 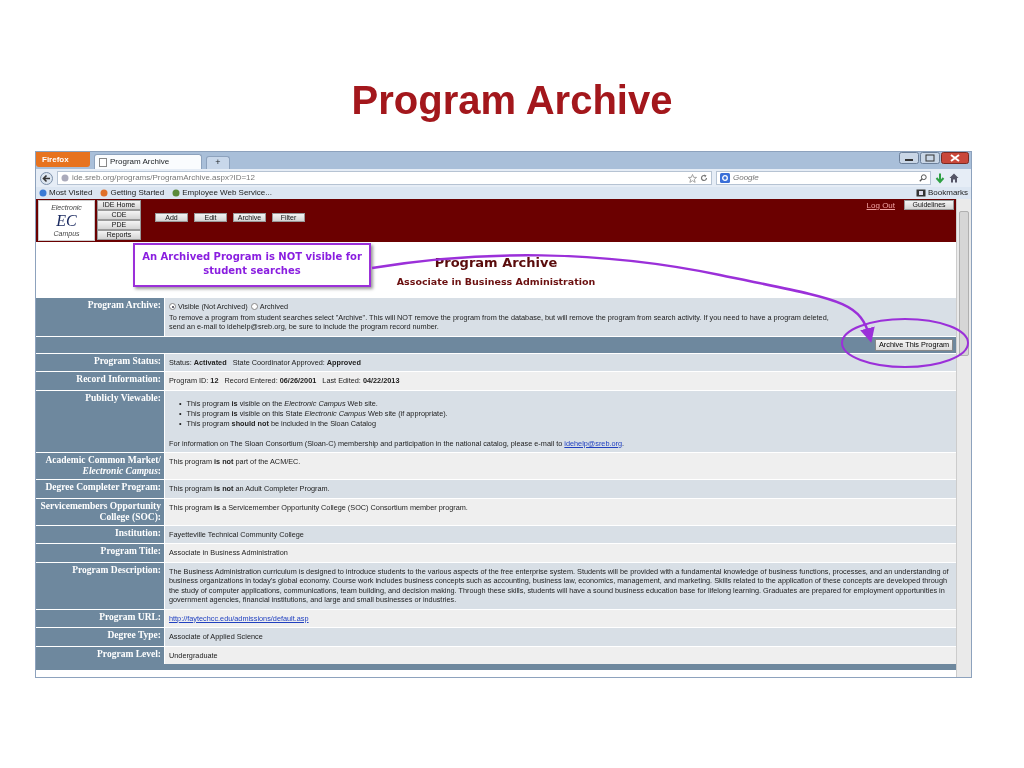 What do you see at coordinates (100, 511) in the screenshot?
I see `field-label: Servicemembers Opportunity College (SOC):` at bounding box center [100, 511].